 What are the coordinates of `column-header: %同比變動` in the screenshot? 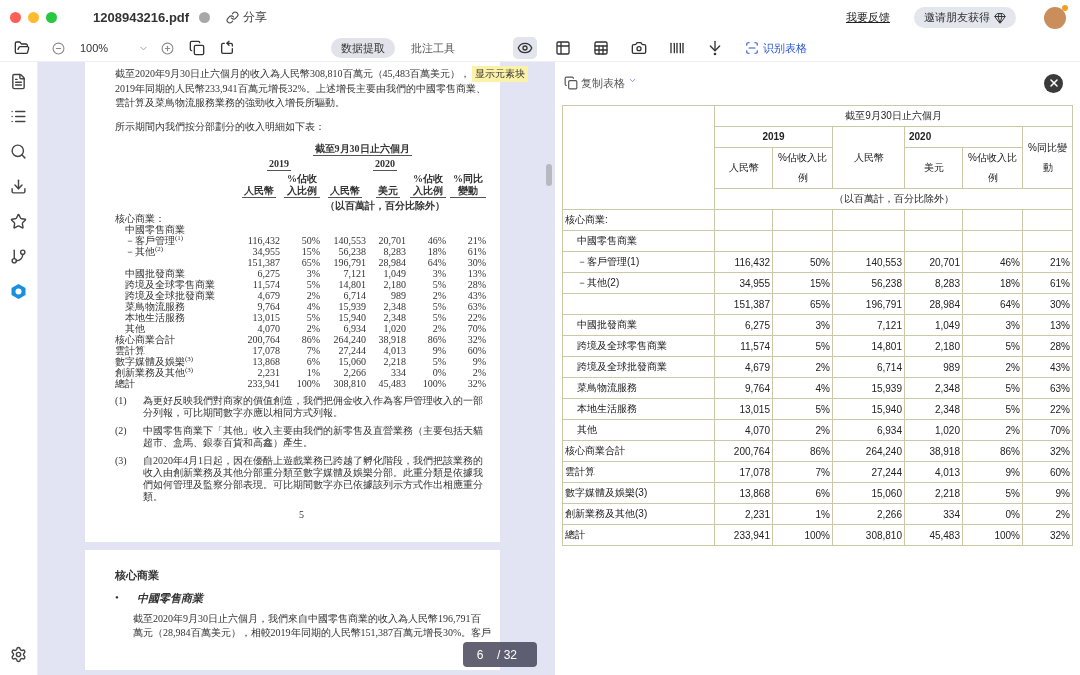 It's located at (468, 185).